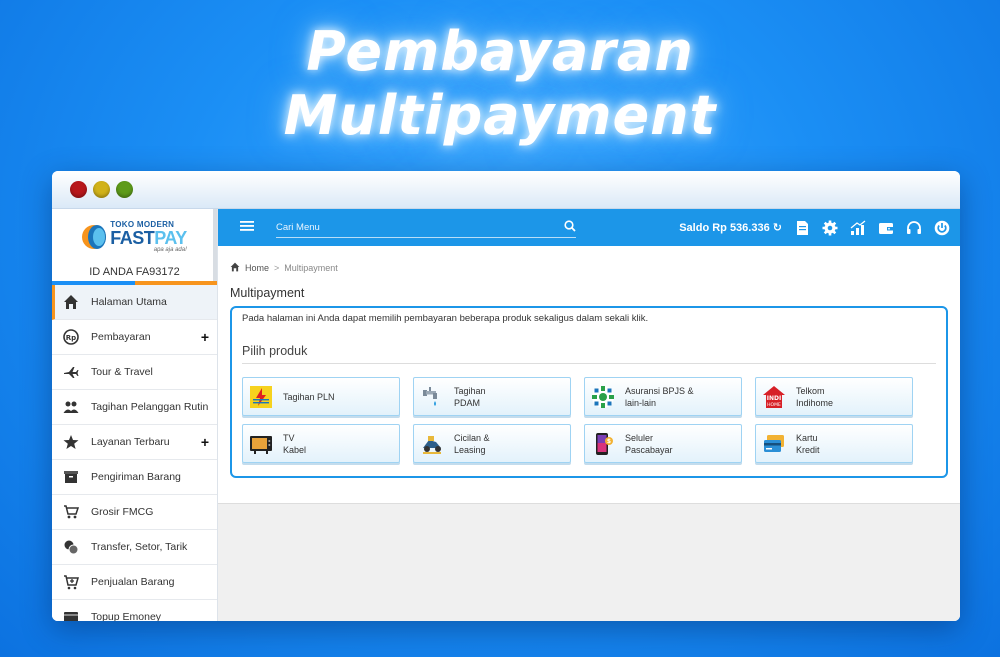 Image resolution: width=1000 pixels, height=657 pixels. Describe the element at coordinates (589, 354) in the screenshot. I see `section-title: Pilih produk` at that location.